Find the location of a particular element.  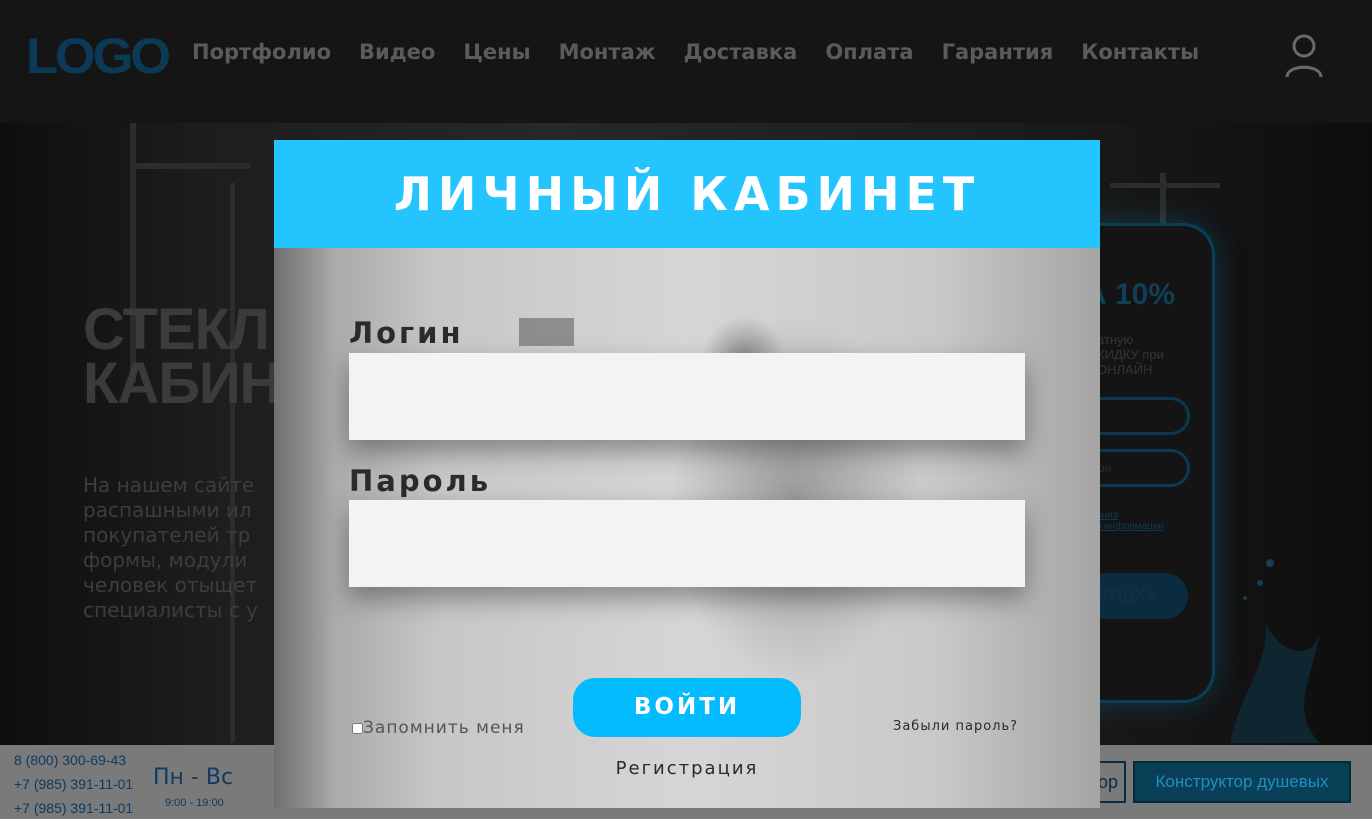

hero-text-line: формы, модули is located at coordinates (165, 560).